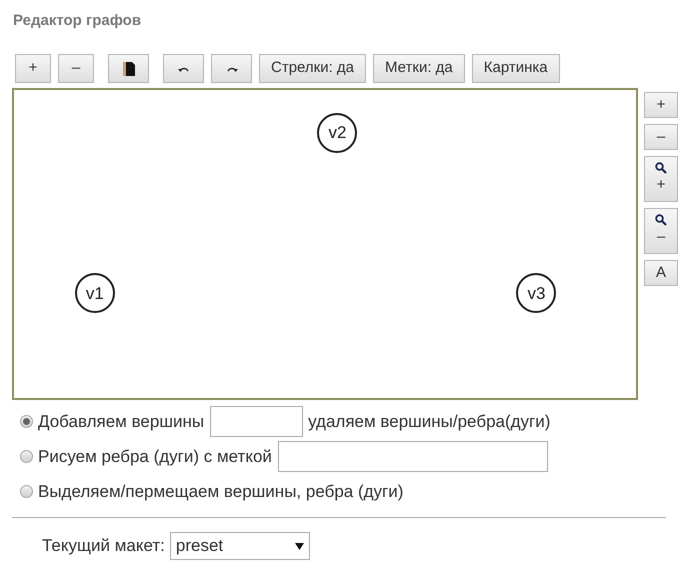 This screenshot has height=569, width=678. Describe the element at coordinates (661, 179) in the screenshot. I see `zoom-button: +` at that location.